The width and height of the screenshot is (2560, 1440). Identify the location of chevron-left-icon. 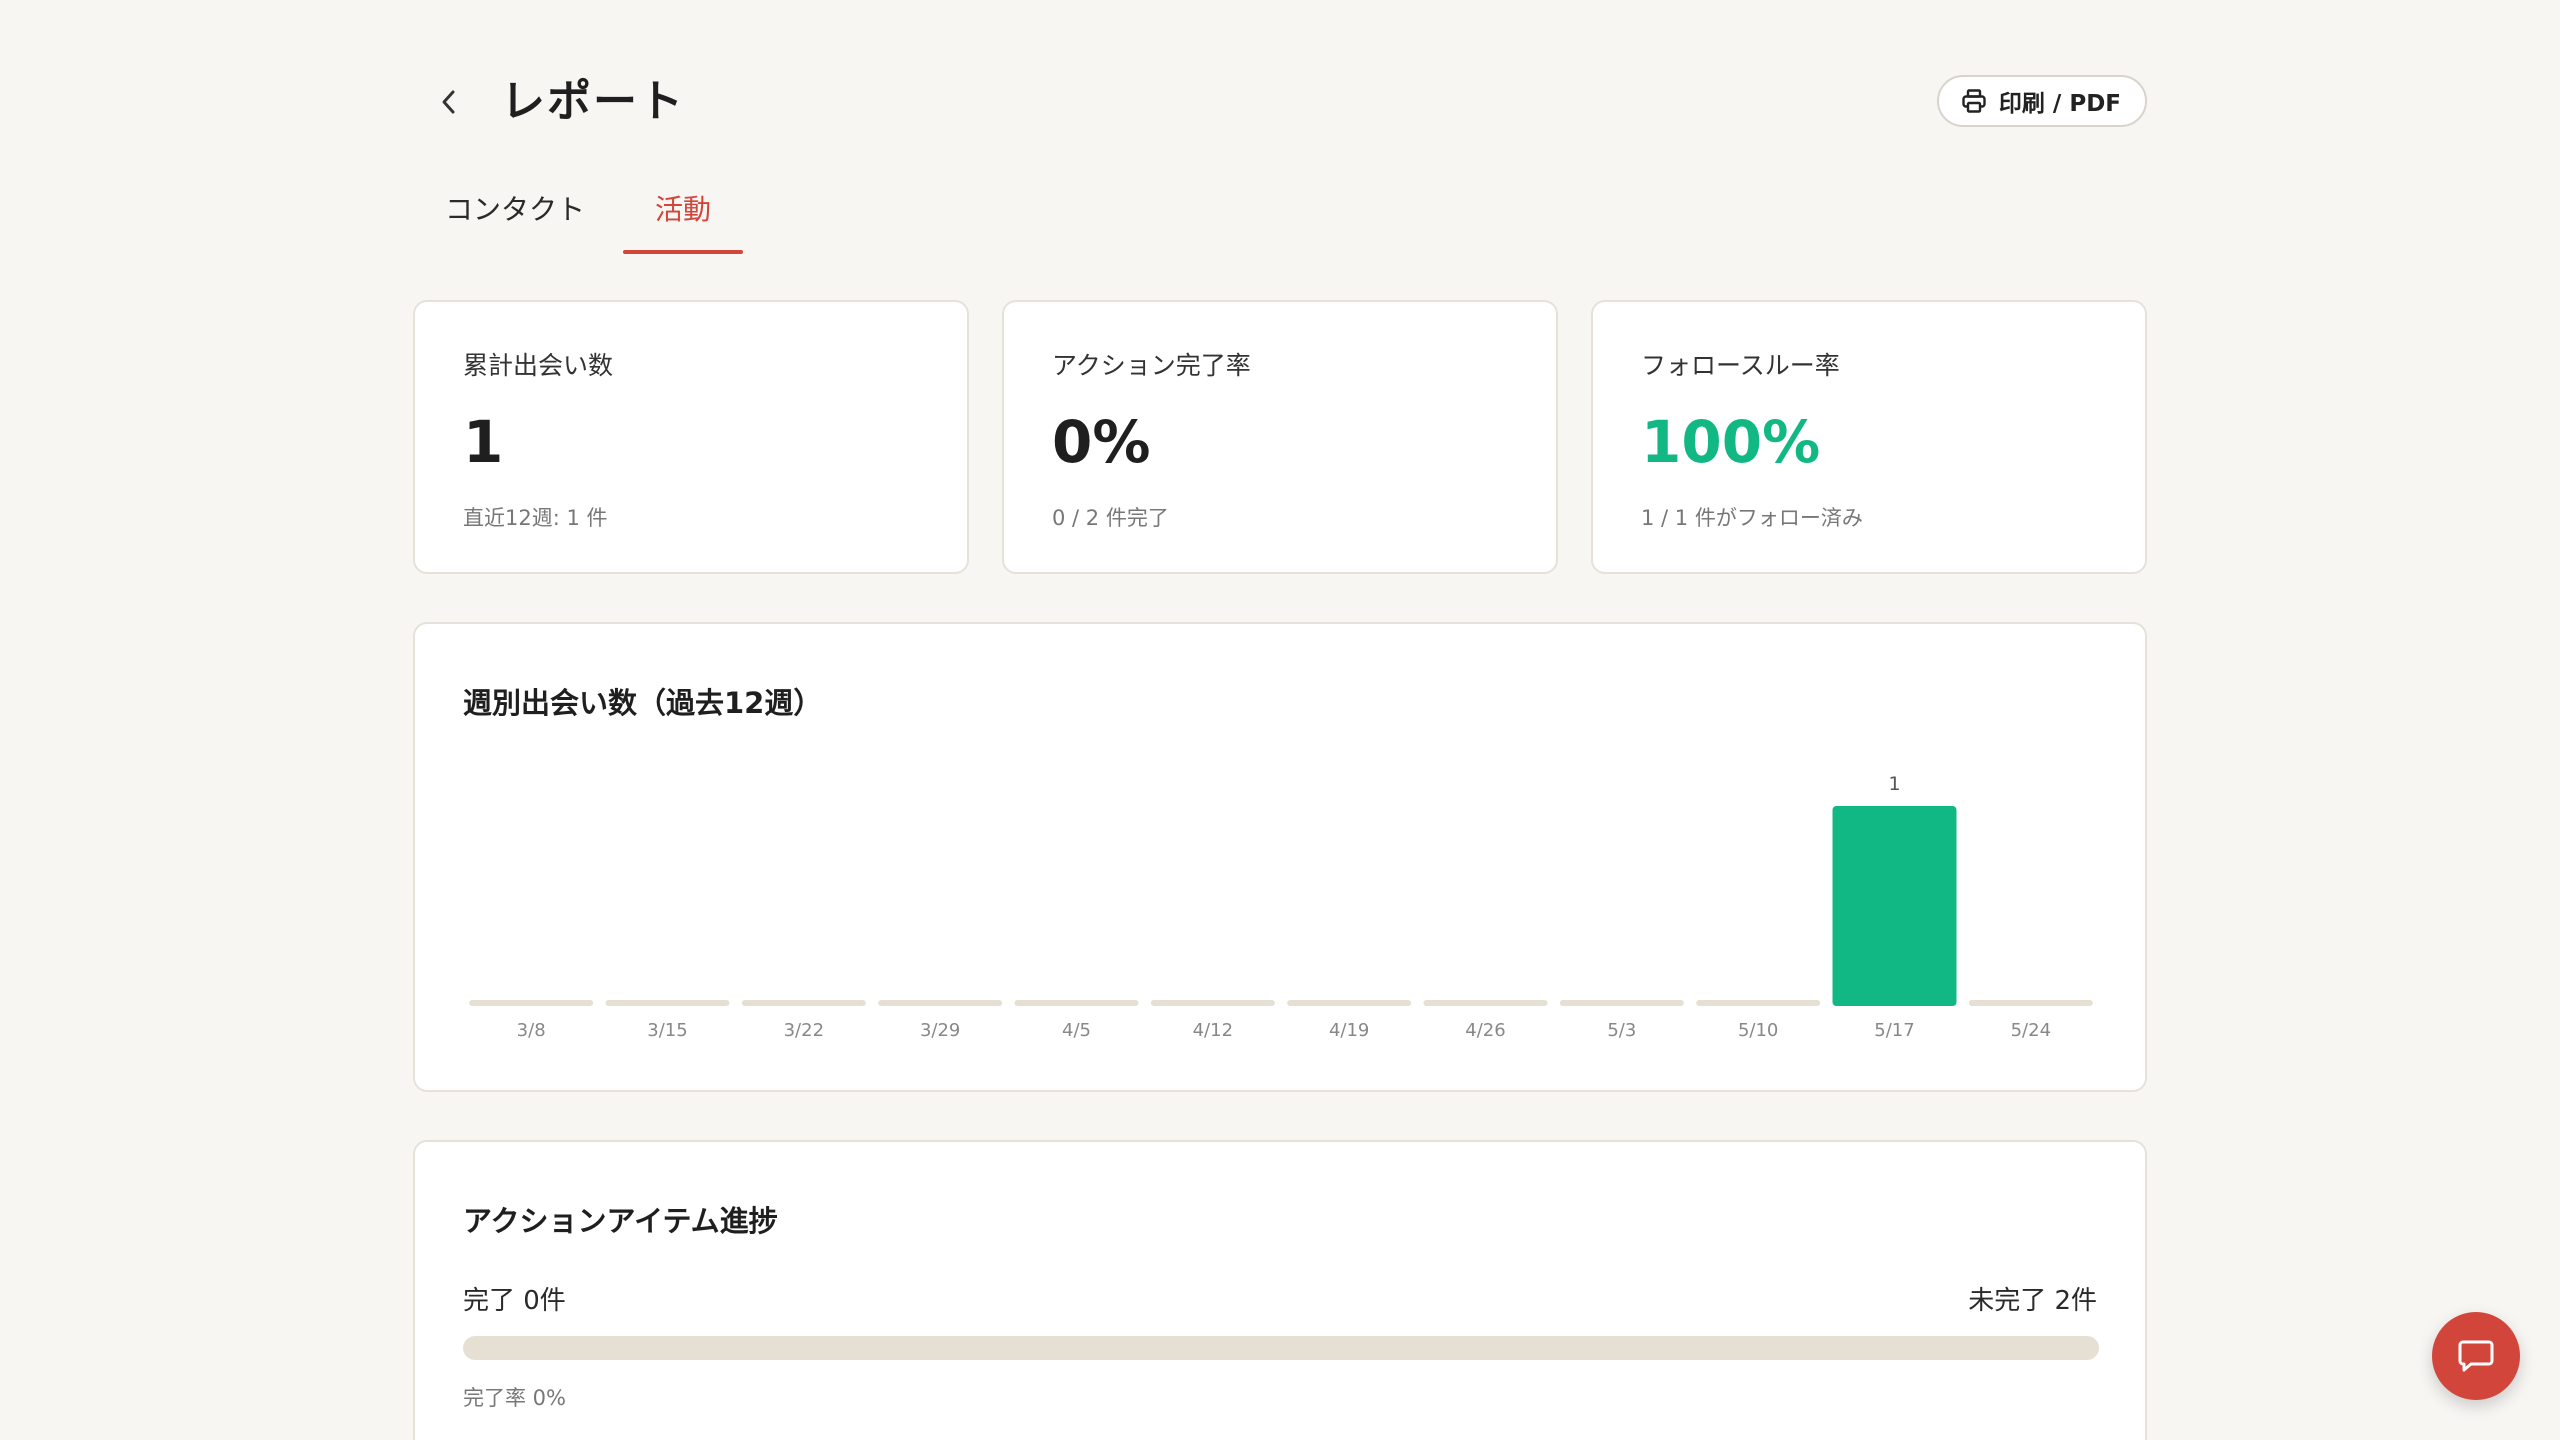
(448, 102).